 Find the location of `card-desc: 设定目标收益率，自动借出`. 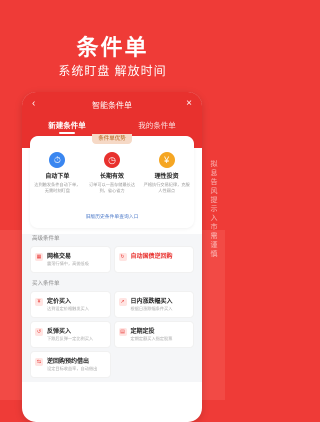

card-desc: 设定目标收益率，自动借出 is located at coordinates (72, 368).